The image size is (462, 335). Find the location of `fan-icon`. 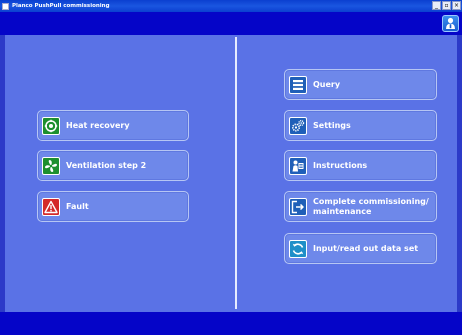

fan-icon is located at coordinates (51, 165).